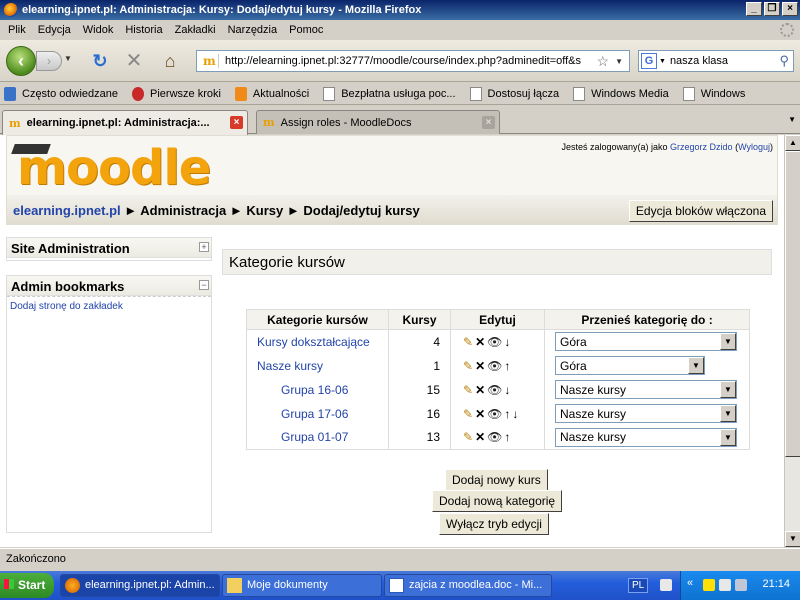  Describe the element at coordinates (699, 61) in the screenshot. I see `search-input: nasza klasa` at that location.